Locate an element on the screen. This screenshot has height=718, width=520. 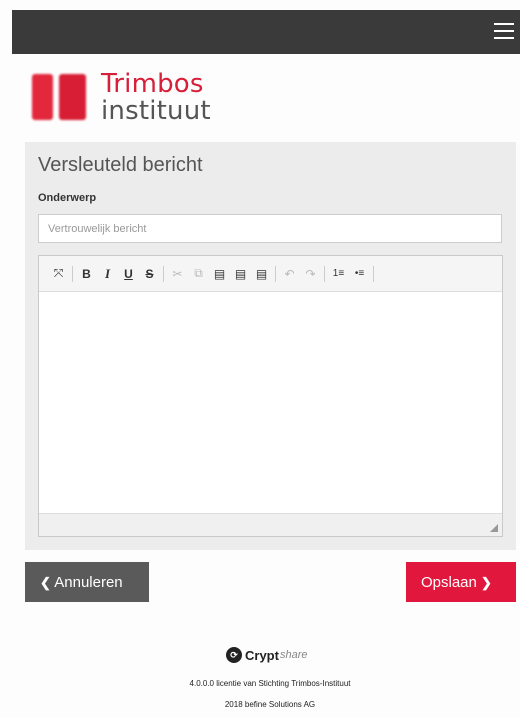
strikethrough-icon: S is located at coordinates (149, 274).